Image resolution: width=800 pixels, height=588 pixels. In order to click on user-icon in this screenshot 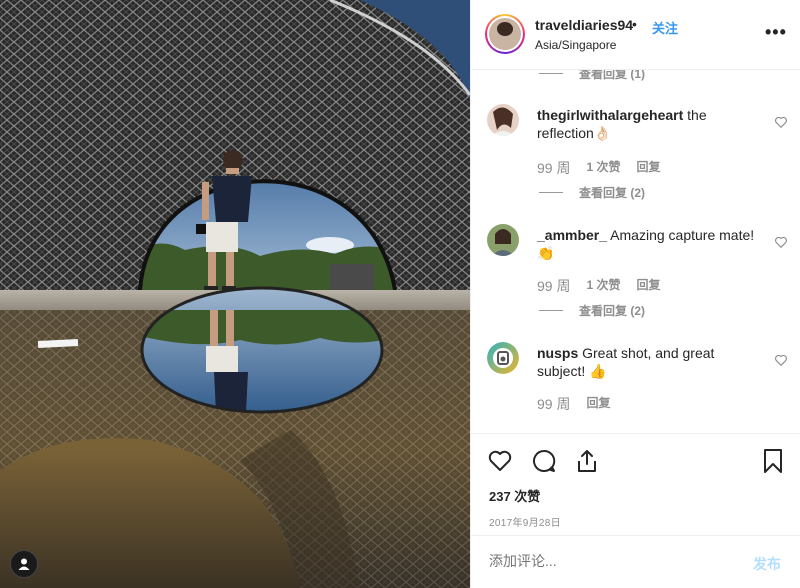, I will do `click(24, 564)`.